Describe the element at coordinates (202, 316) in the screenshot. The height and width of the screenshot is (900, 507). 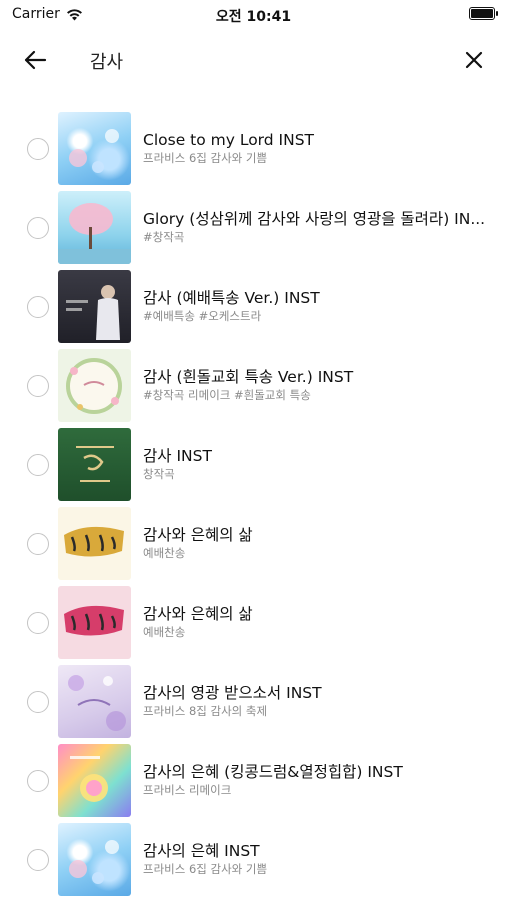
I see `song-subtitle: #예배특송 #오케스트라` at that location.